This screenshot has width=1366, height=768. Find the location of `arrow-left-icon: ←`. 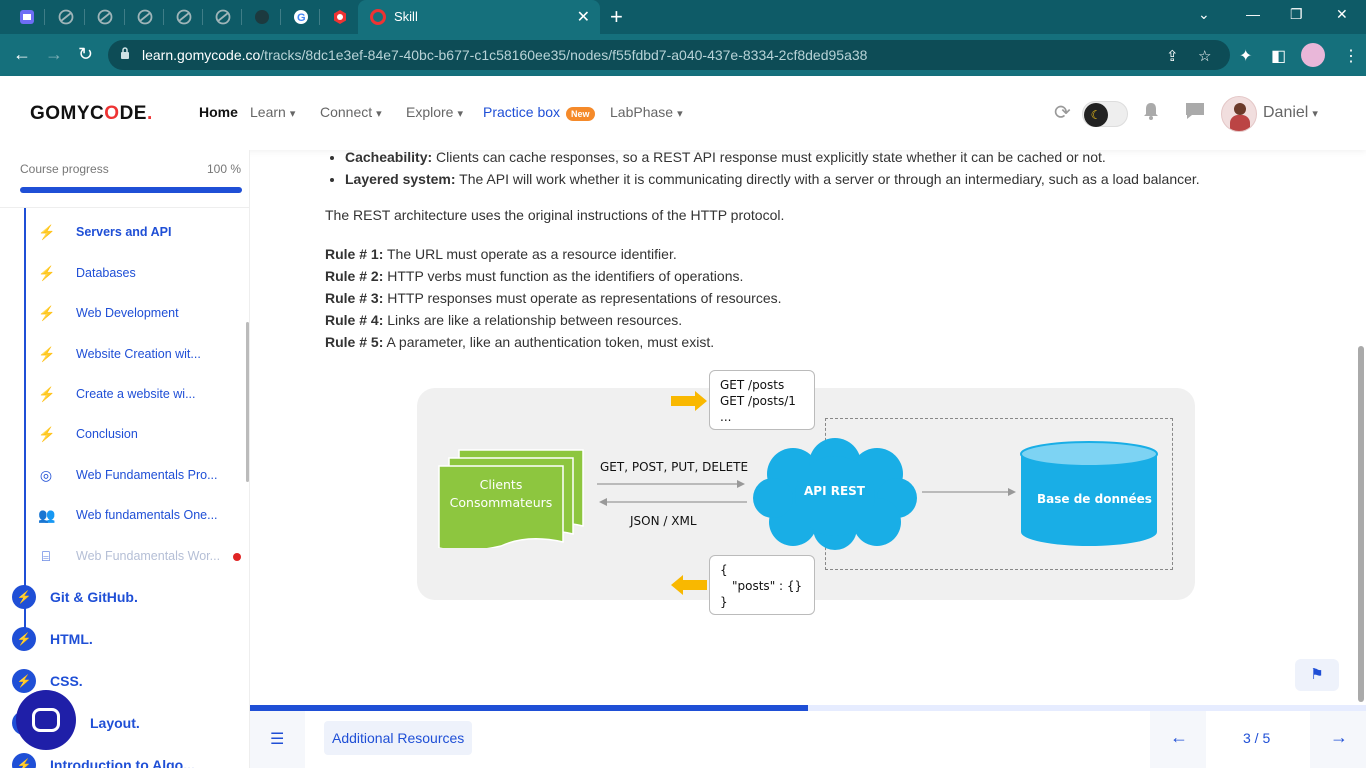

arrow-left-icon: ← is located at coordinates (1179, 737).